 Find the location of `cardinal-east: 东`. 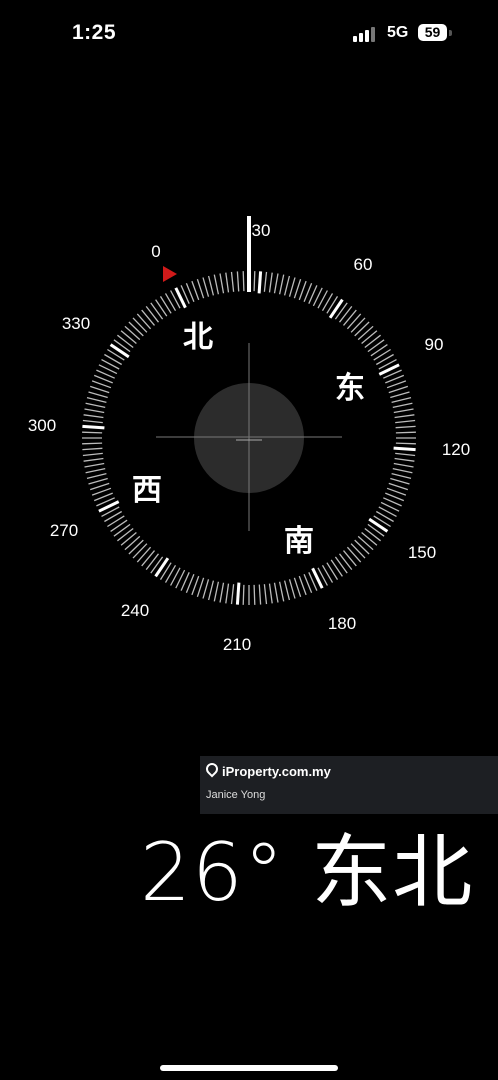

cardinal-east: 东 is located at coordinates (350, 388).